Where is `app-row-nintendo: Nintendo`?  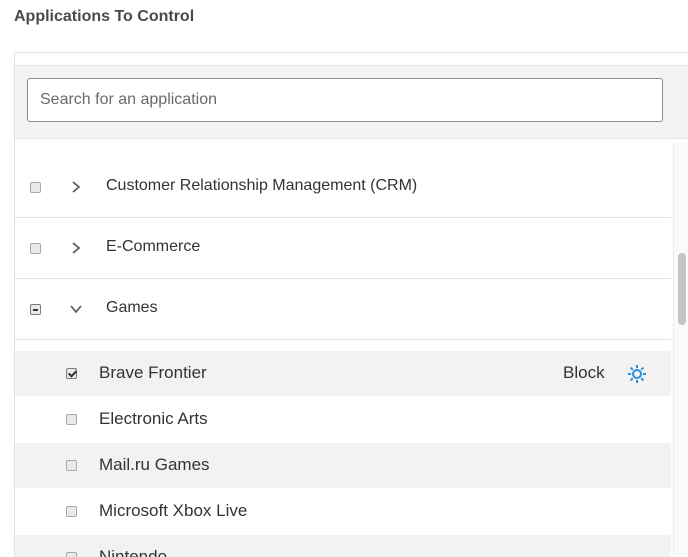 app-row-nintendo: Nintendo is located at coordinates (343, 546).